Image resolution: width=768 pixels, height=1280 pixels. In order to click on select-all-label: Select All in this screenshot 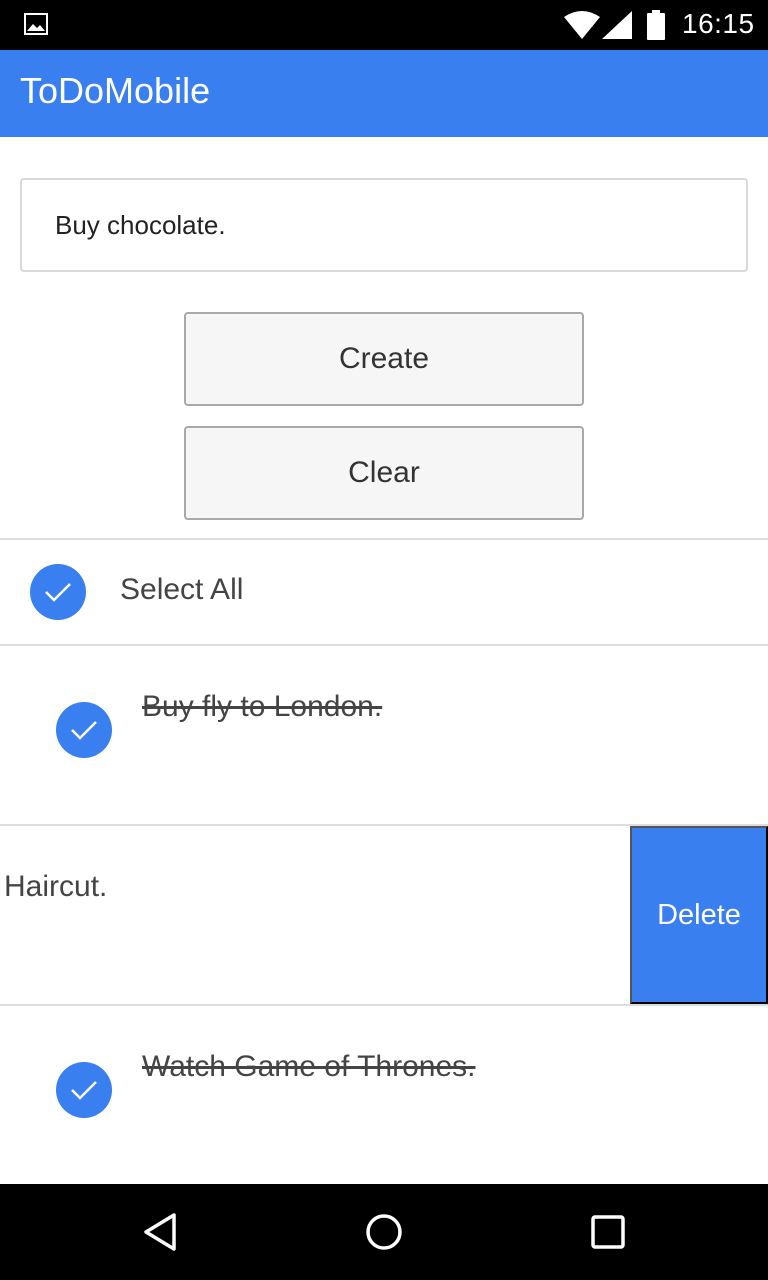, I will do `click(182, 589)`.